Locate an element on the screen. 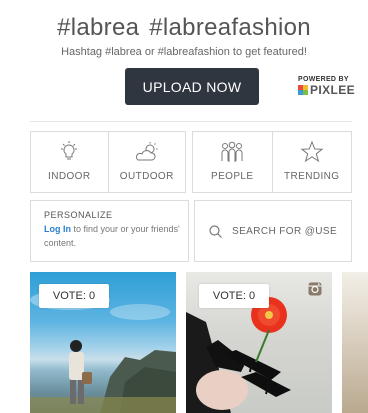 Image resolution: width=368 pixels, height=413 pixels. filter-group-place: INDOOR OUTDOOR is located at coordinates (108, 162).